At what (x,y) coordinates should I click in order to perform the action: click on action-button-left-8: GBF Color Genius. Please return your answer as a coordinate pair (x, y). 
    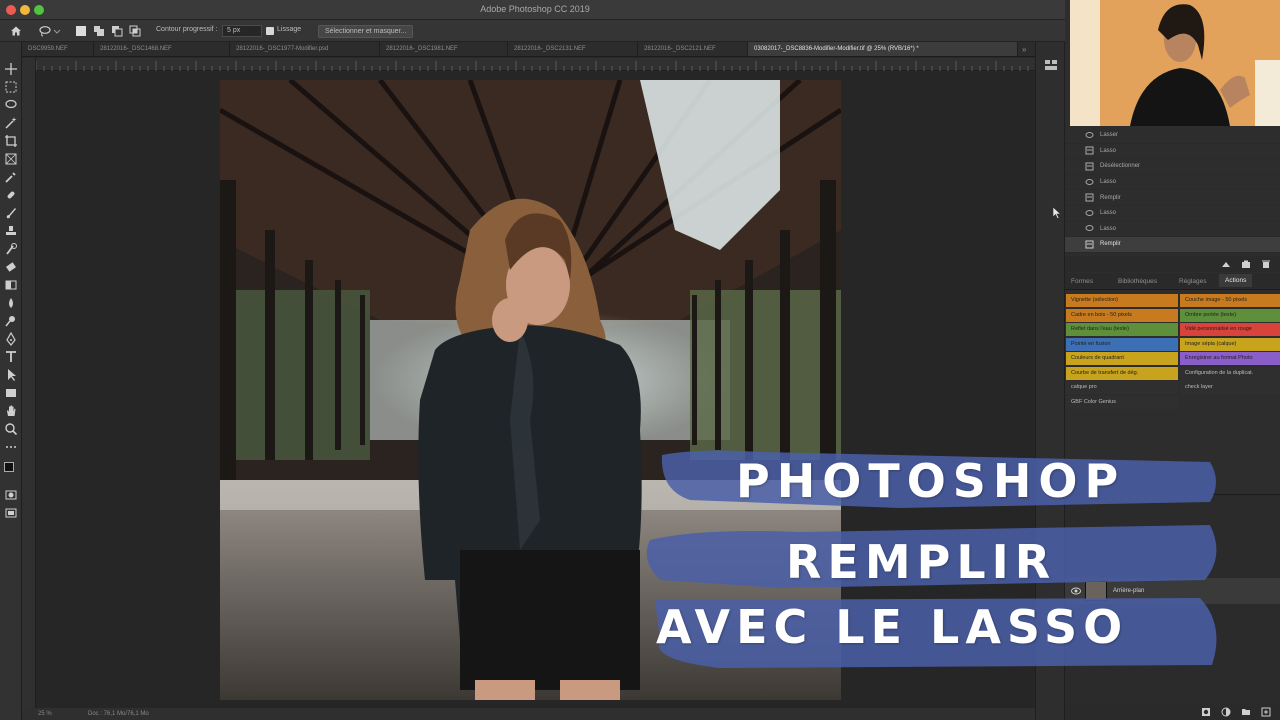
    Looking at the image, I should click on (1122, 402).